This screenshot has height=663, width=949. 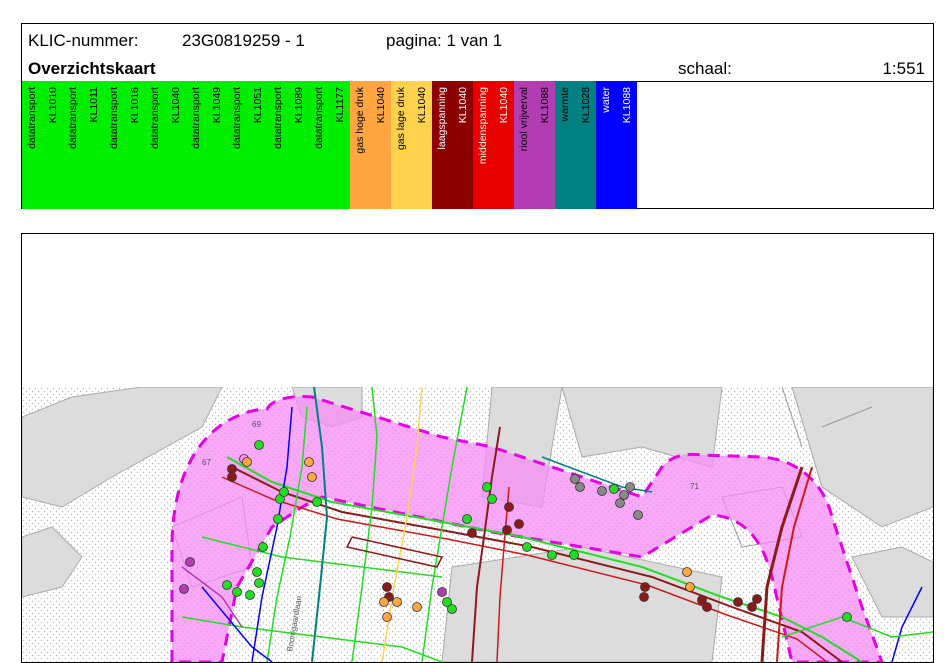 What do you see at coordinates (134, 145) in the screenshot?
I see `legend-swatch-code: KL1016` at bounding box center [134, 145].